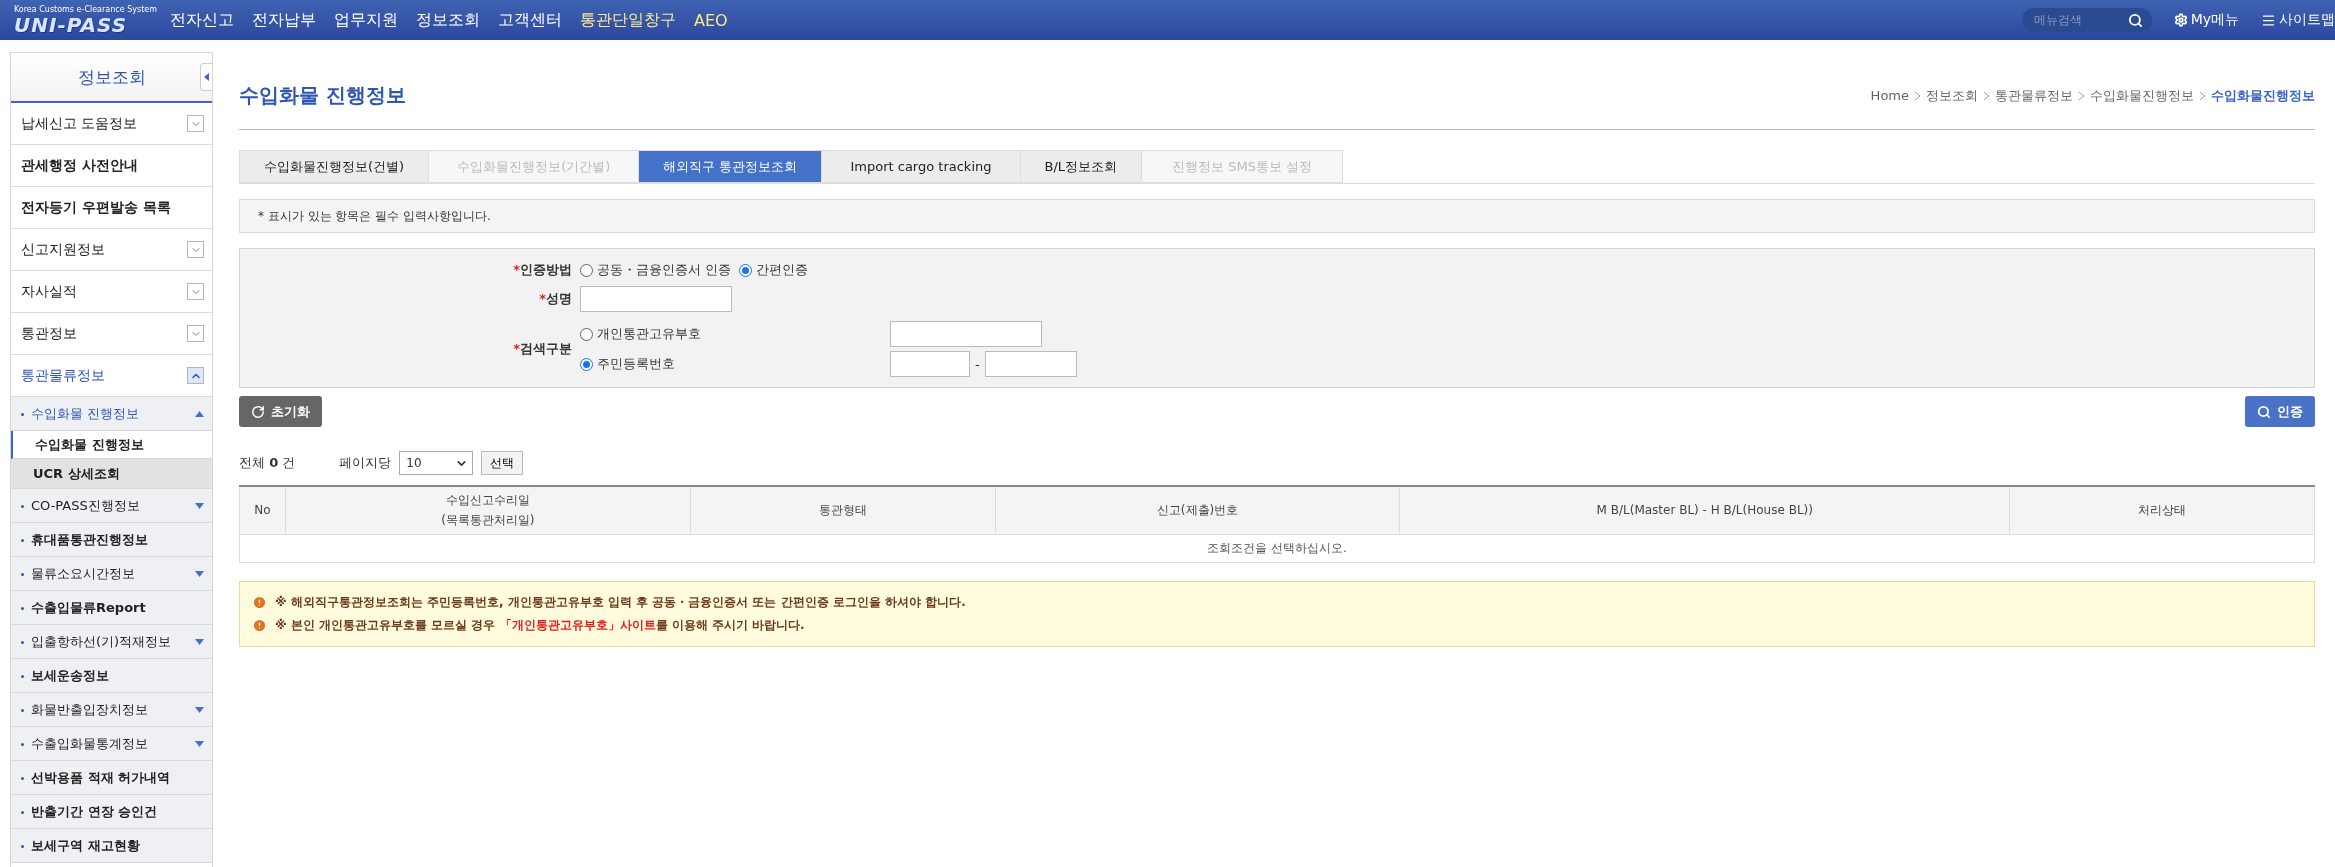 This screenshot has width=2335, height=867. Describe the element at coordinates (280, 411) in the screenshot. I see `reset-button: 초기화` at that location.